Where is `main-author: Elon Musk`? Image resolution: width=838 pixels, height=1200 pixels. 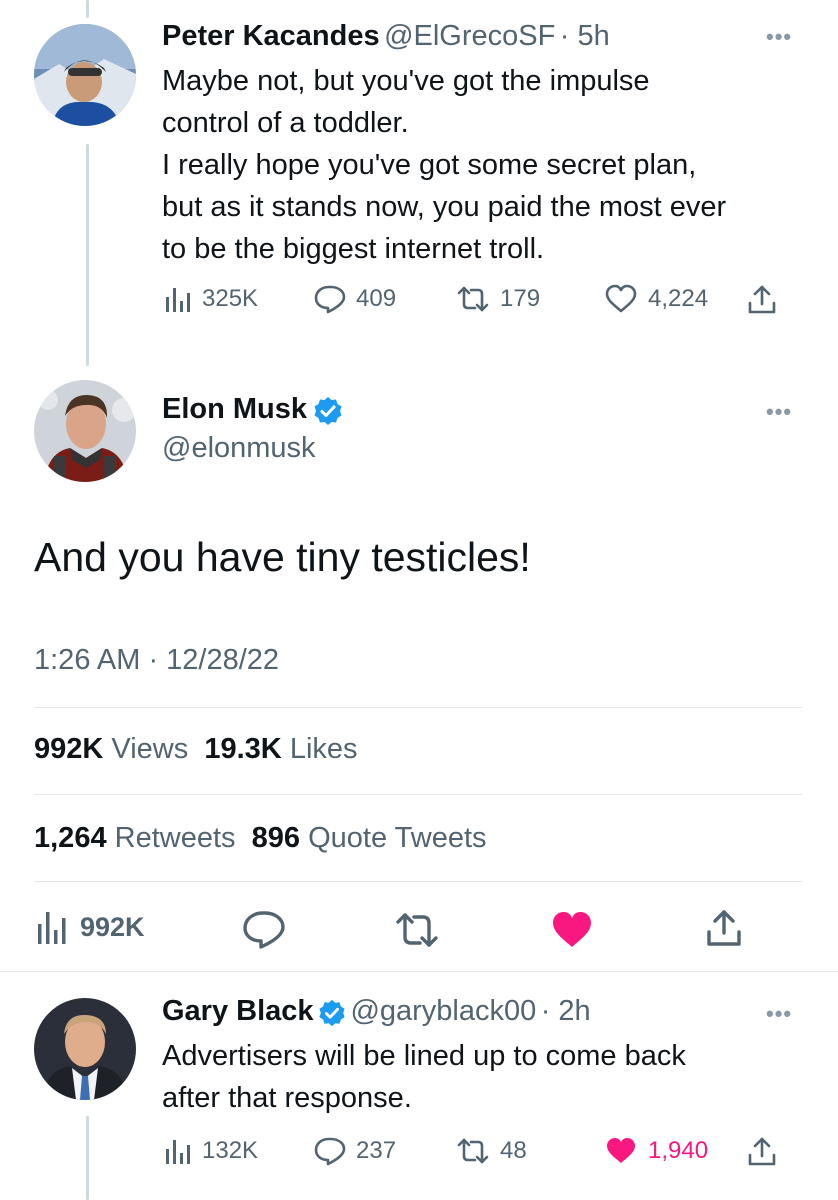 main-author: Elon Musk is located at coordinates (252, 409).